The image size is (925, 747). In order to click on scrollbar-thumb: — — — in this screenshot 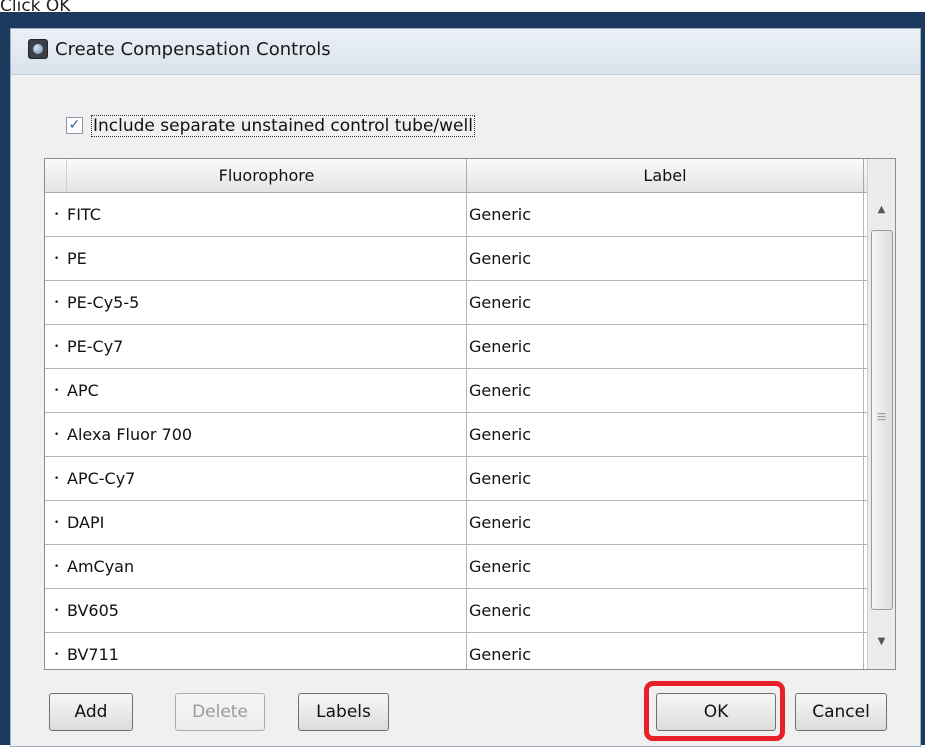, I will do `click(882, 420)`.